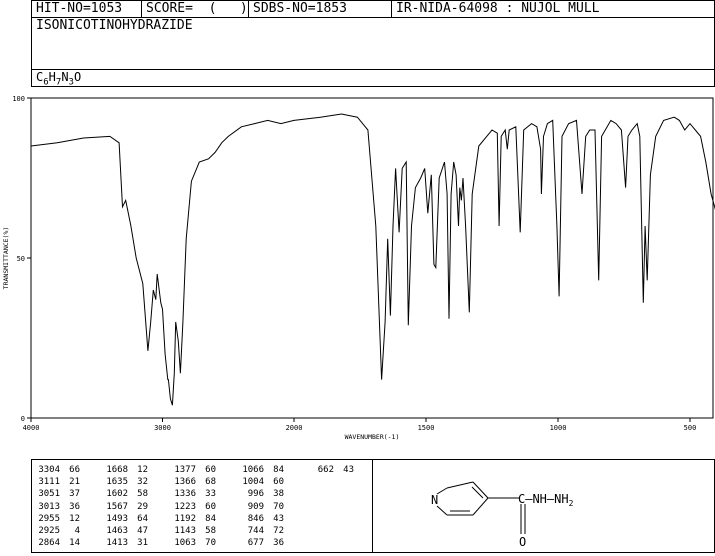 This screenshot has width=715, height=556. Describe the element at coordinates (18, 99) in the screenshot. I see `y-tick-label: 100` at that location.